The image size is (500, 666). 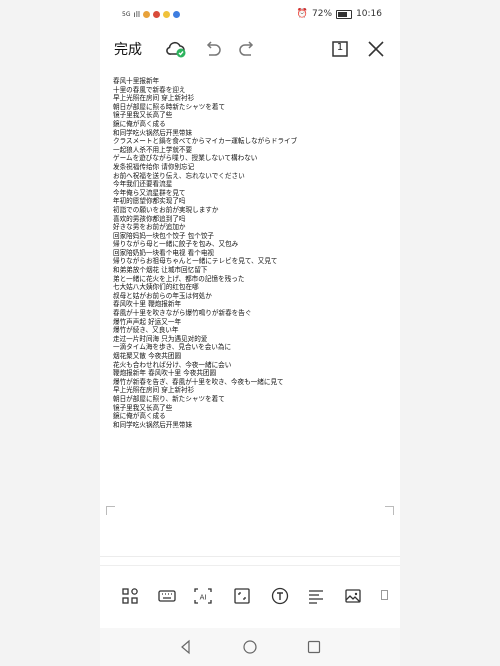 What do you see at coordinates (316, 596) in the screenshot?
I see `align-icon` at bounding box center [316, 596].